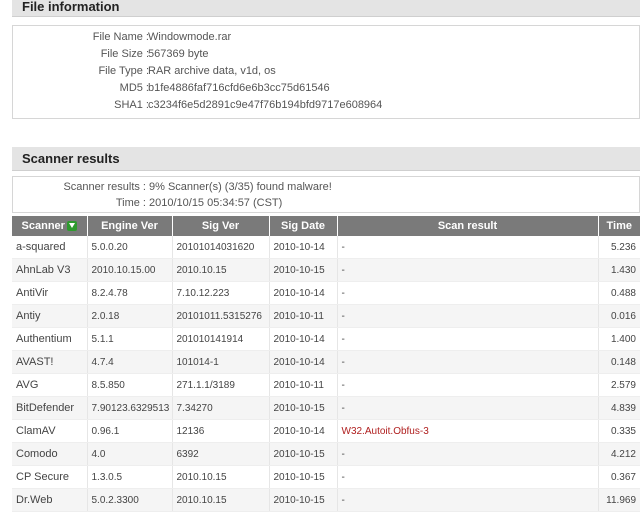 The height and width of the screenshot is (512, 640). What do you see at coordinates (134, 88) in the screenshot?
I see `md5-label: MD5 :` at bounding box center [134, 88].